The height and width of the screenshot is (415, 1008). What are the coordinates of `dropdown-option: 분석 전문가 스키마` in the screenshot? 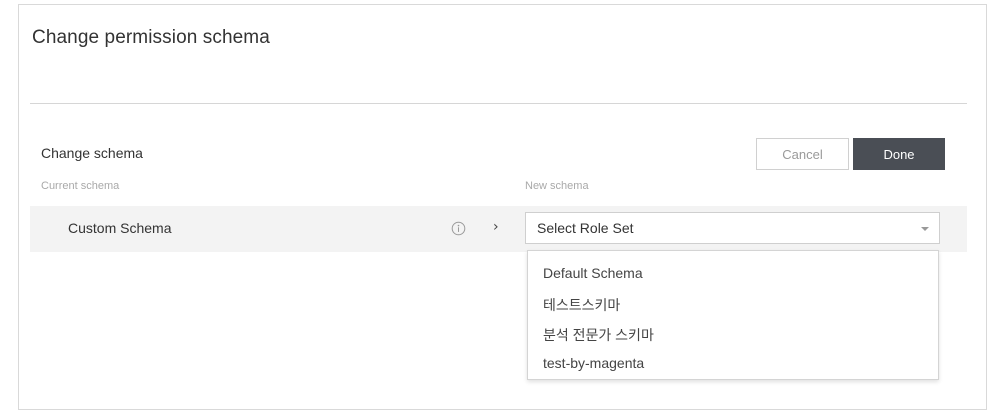 It's located at (598, 335).